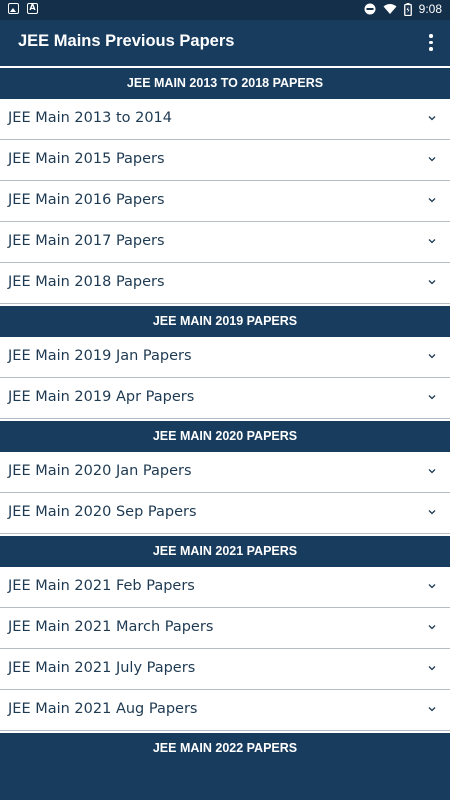  What do you see at coordinates (225, 710) in the screenshot?
I see `list-item: JEE Main 2021 Aug Papers` at bounding box center [225, 710].